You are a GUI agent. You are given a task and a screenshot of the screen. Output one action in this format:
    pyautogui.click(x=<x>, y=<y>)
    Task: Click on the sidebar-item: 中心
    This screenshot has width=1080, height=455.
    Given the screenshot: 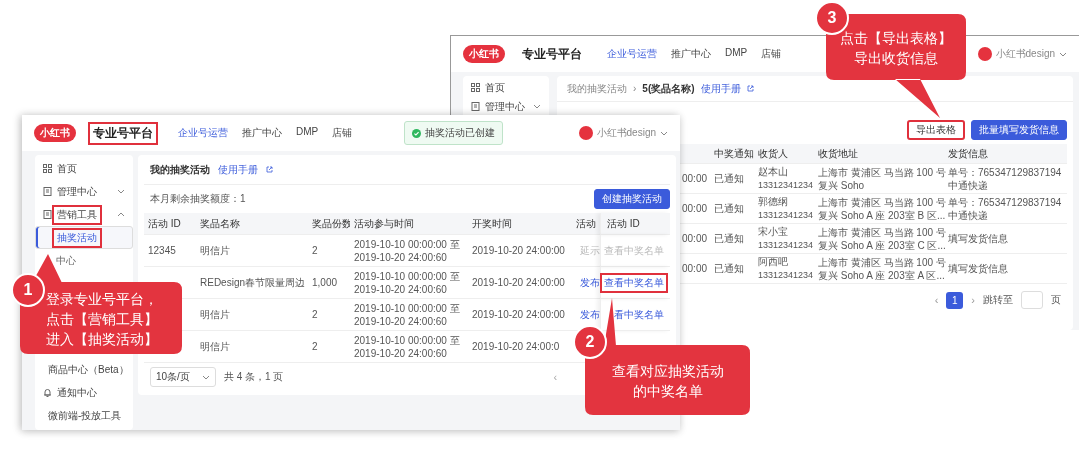 What is the action you would take?
    pyautogui.click(x=84, y=260)
    